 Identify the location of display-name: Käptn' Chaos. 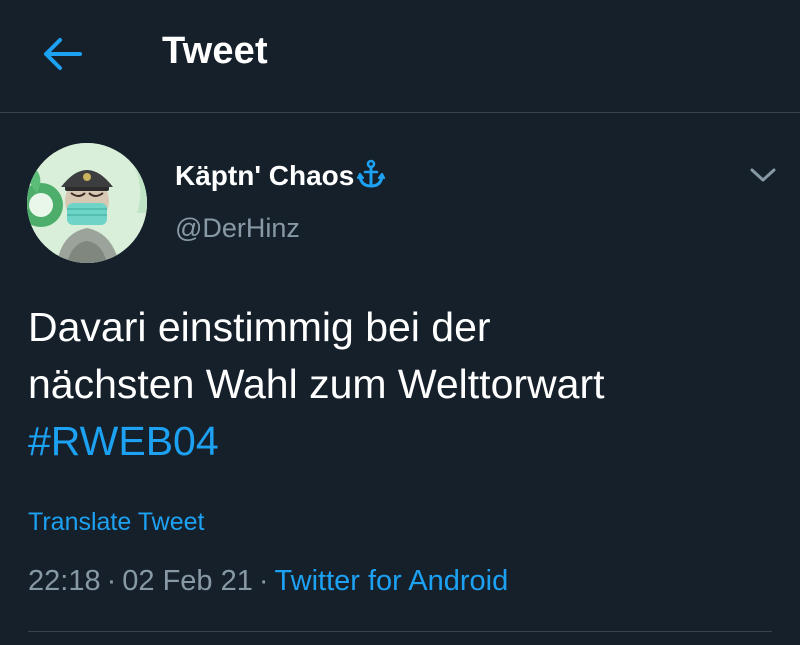
(280, 177).